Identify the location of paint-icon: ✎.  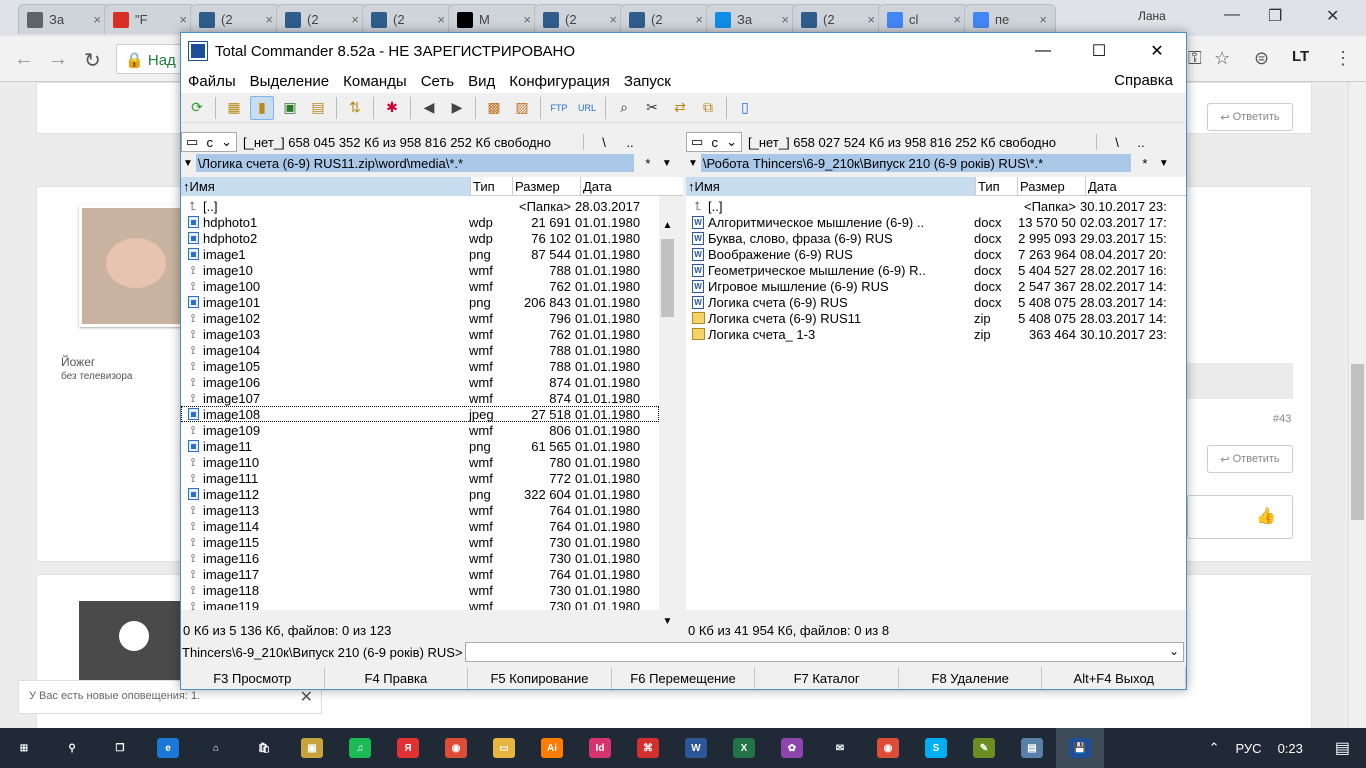
(984, 748).